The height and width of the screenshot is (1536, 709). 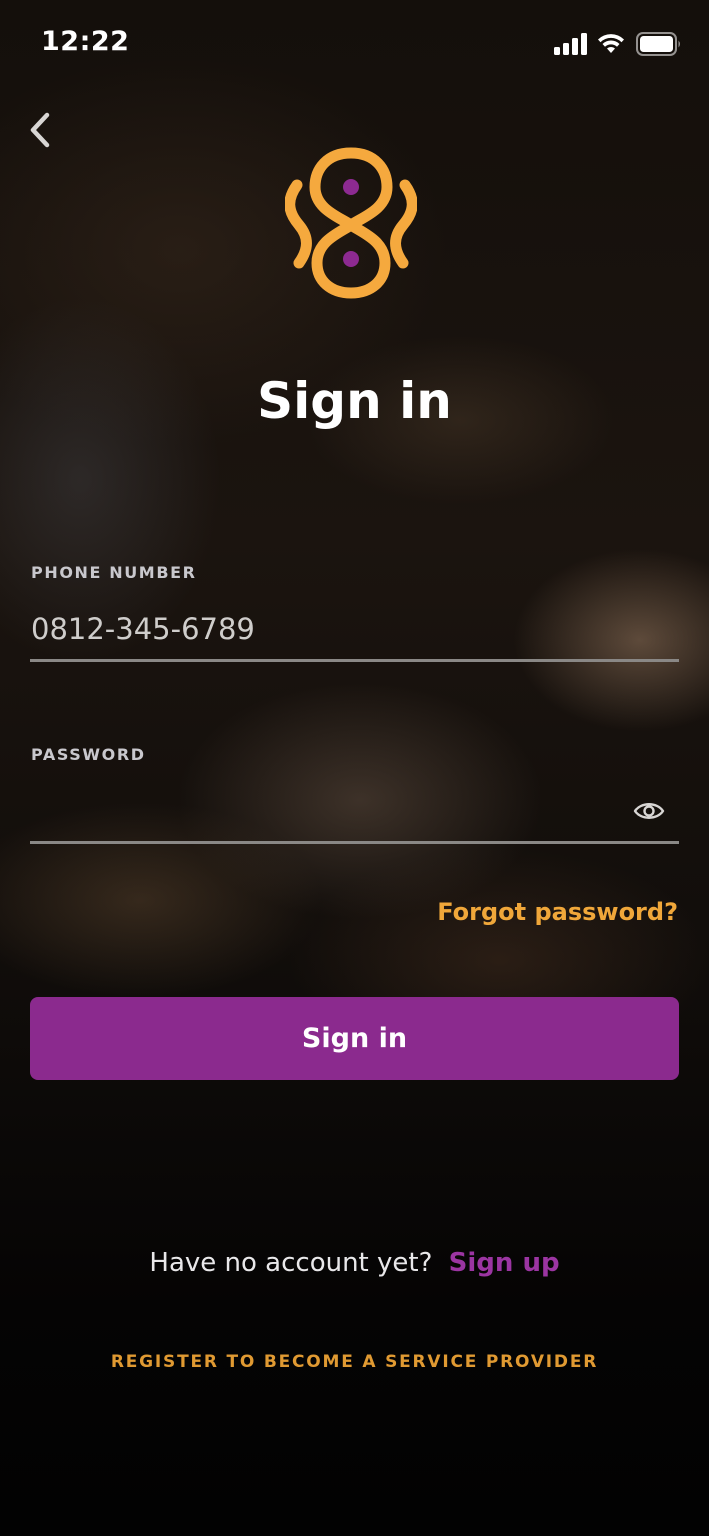 I want to click on show-password-toggle, so click(x=649, y=813).